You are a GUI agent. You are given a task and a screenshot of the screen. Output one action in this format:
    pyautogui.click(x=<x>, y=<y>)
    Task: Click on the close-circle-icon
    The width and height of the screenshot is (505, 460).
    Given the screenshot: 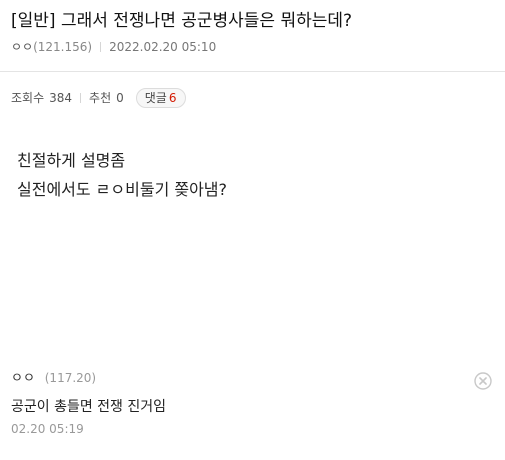 What is the action you would take?
    pyautogui.click(x=483, y=381)
    